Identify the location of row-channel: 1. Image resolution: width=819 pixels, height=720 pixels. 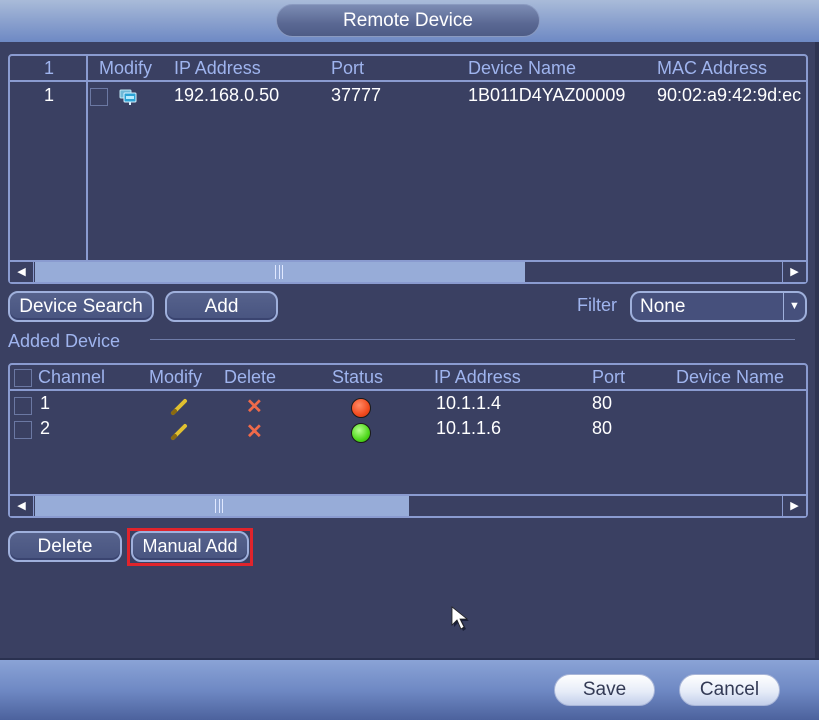
(45, 403).